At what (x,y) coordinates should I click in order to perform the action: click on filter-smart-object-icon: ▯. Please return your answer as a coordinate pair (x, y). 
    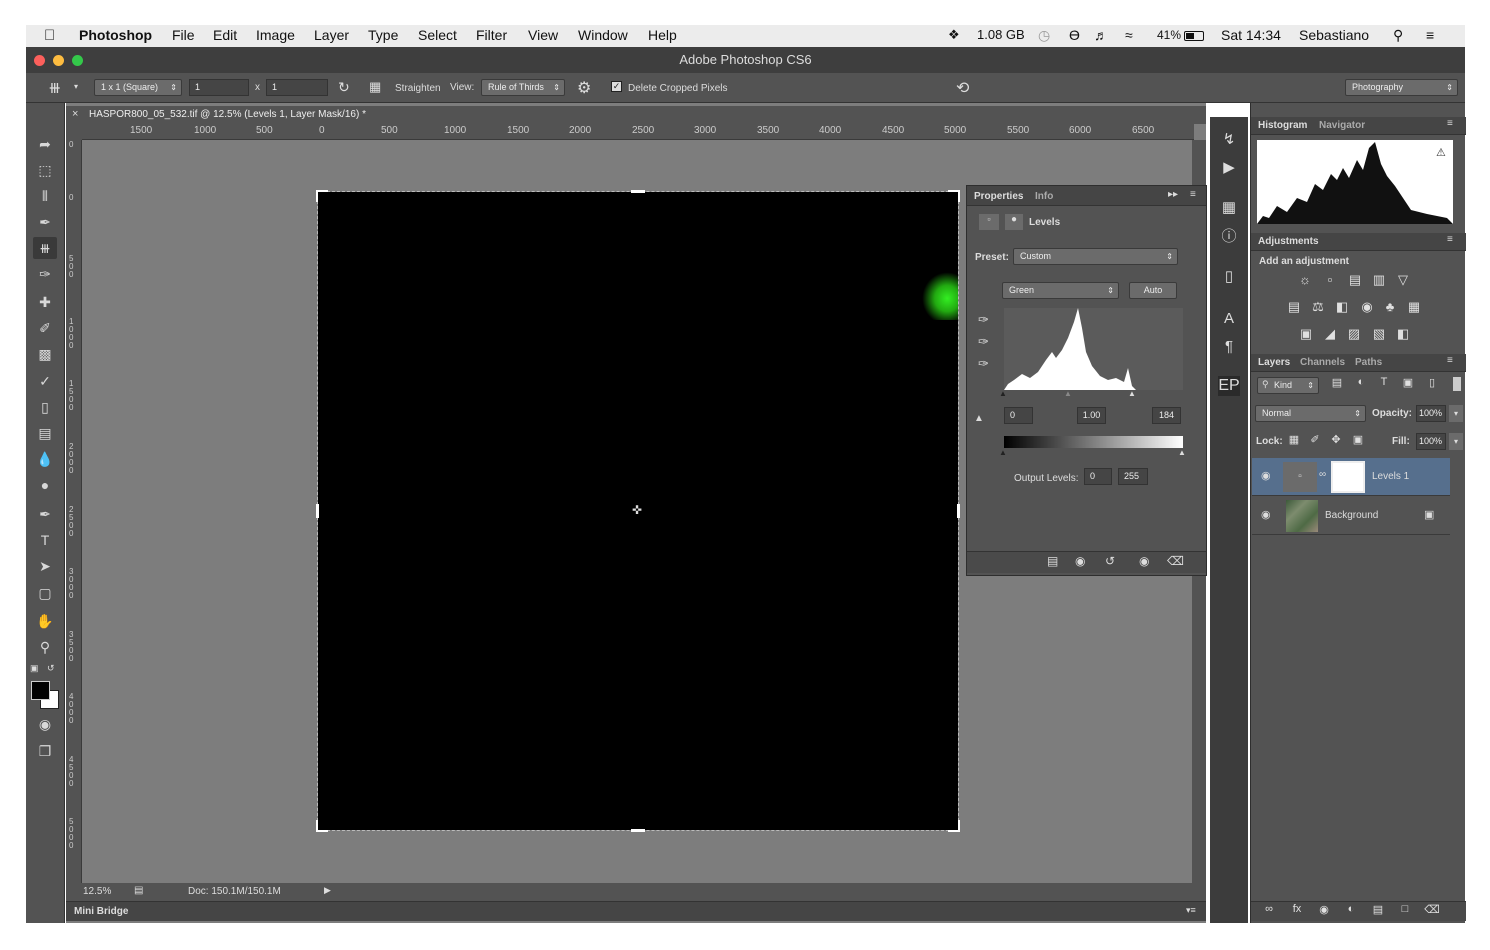
    Looking at the image, I should click on (1432, 382).